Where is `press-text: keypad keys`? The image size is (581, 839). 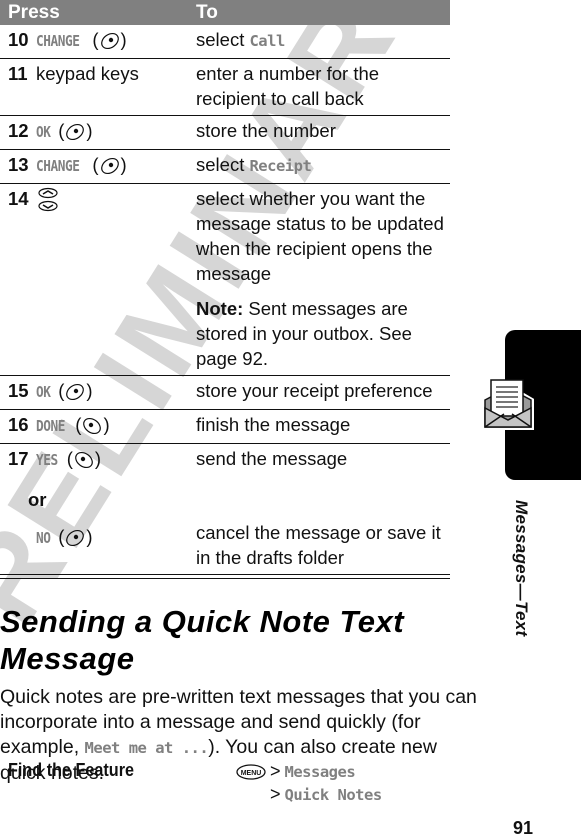 press-text: keypad keys is located at coordinates (87, 73).